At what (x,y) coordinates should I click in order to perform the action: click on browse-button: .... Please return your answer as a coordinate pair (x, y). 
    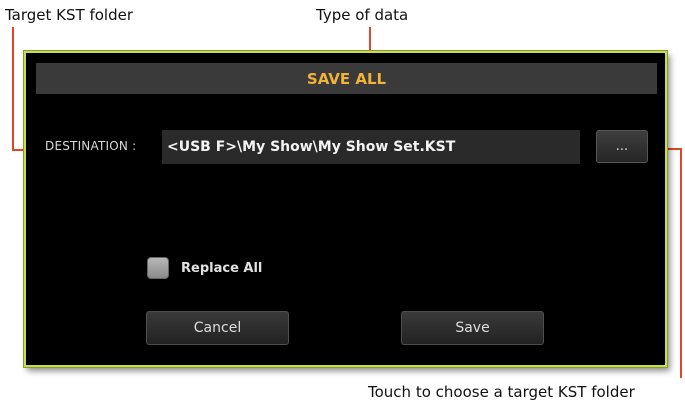
    Looking at the image, I should click on (622, 146).